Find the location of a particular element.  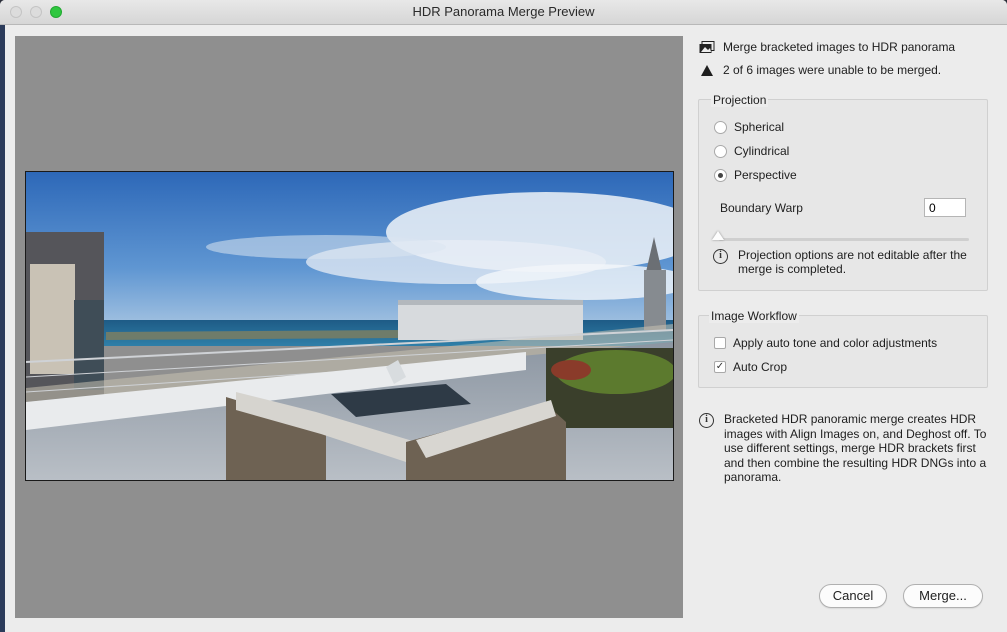

title-bar: HDR Panorama Merge Preview is located at coordinates (503, 12).